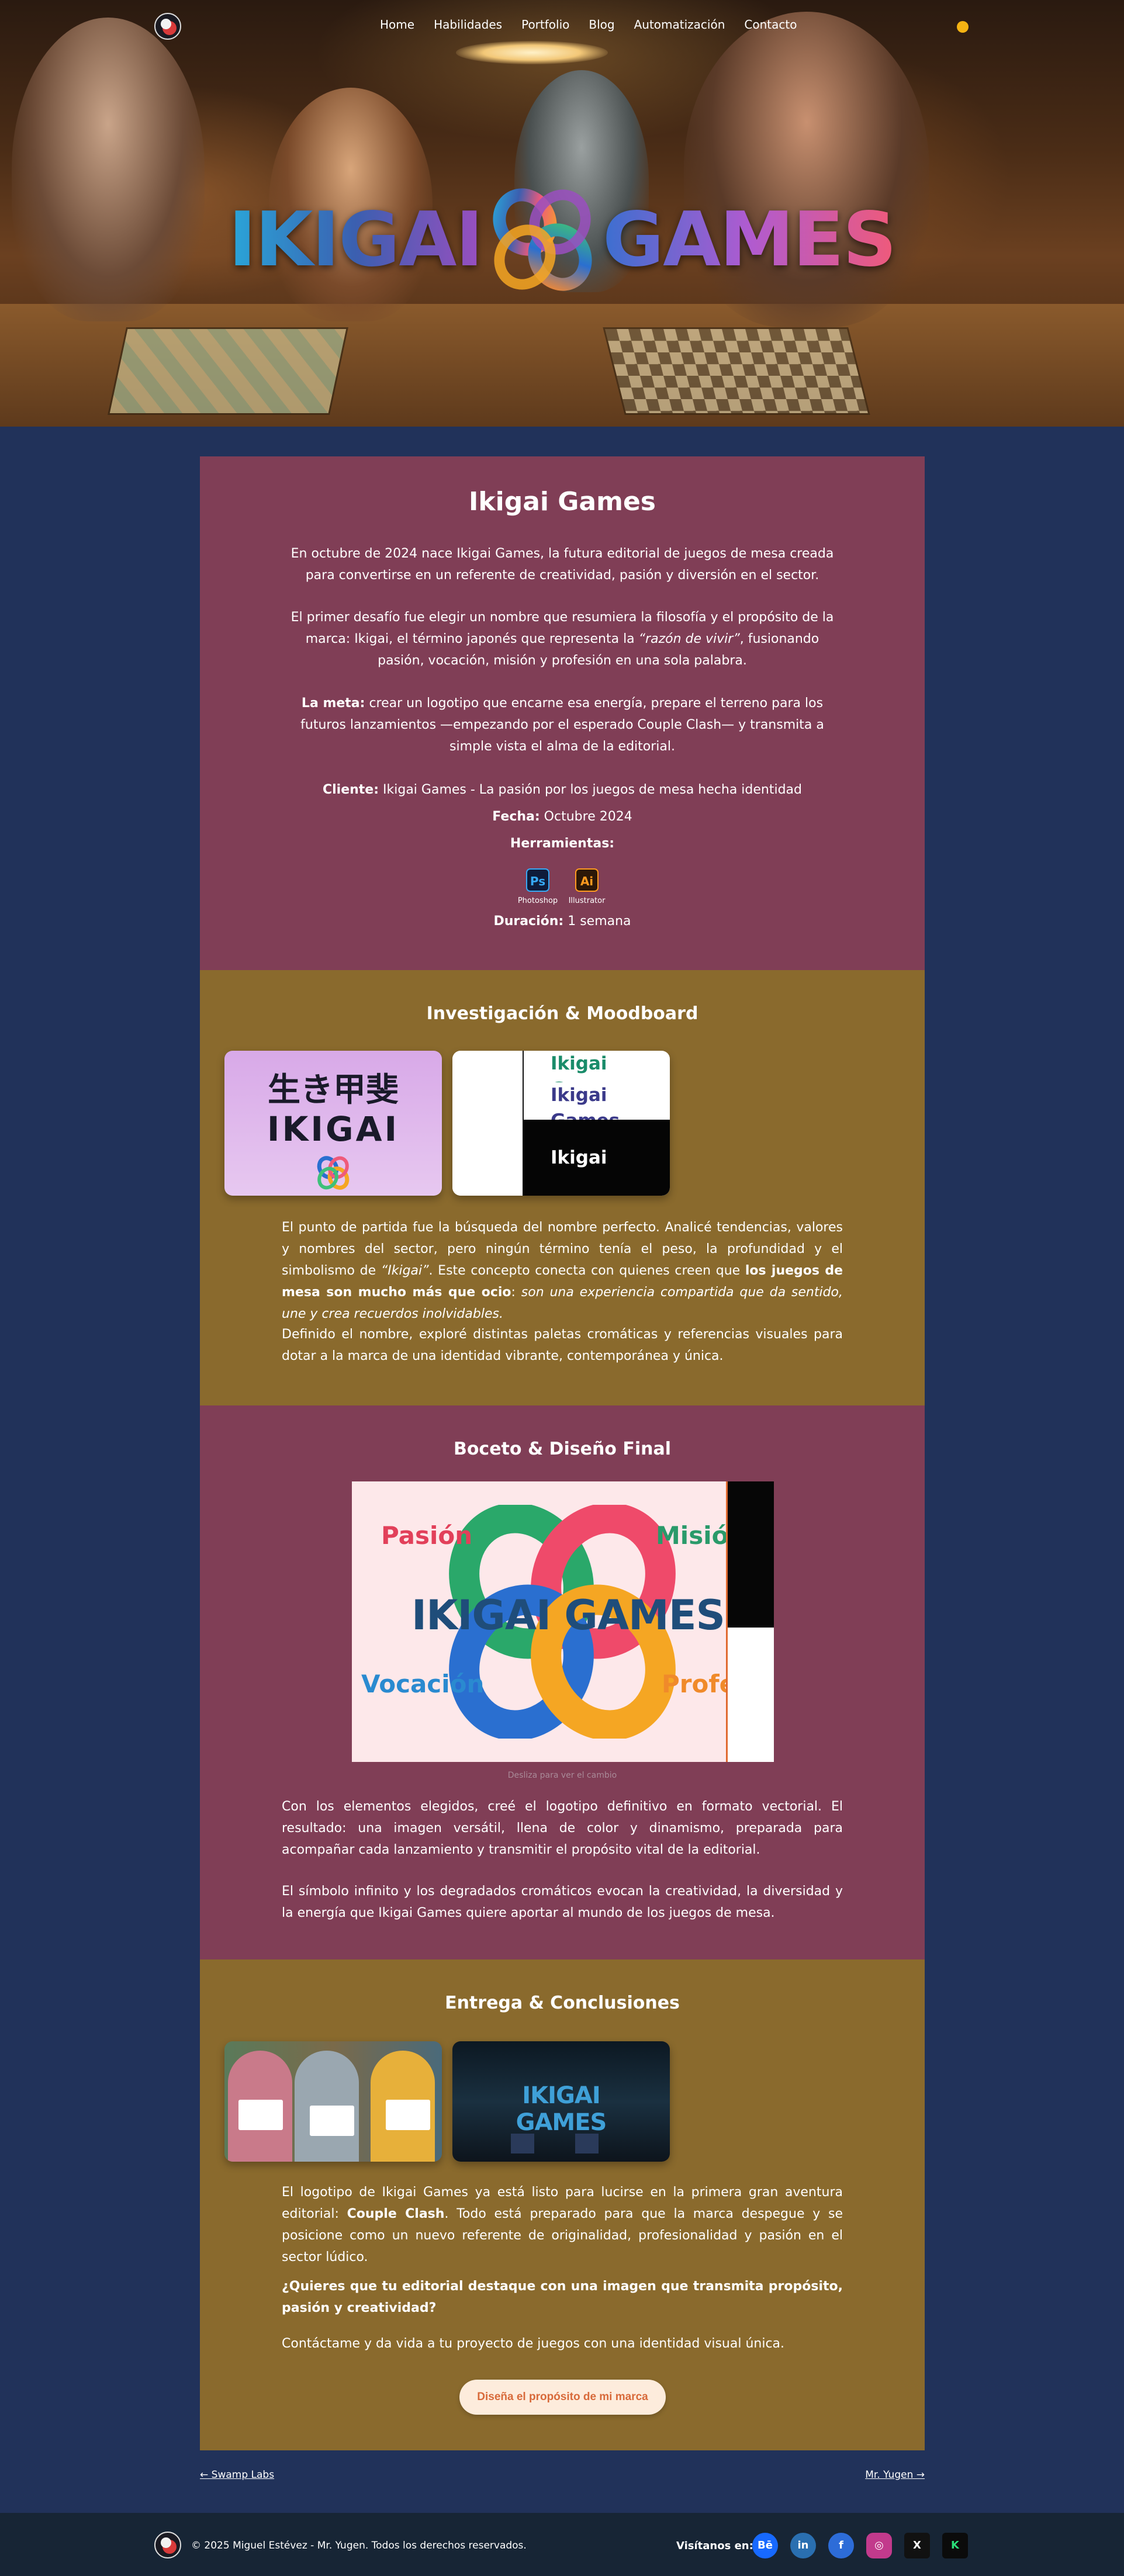  What do you see at coordinates (167, 26) in the screenshot?
I see `site-logo-icon` at bounding box center [167, 26].